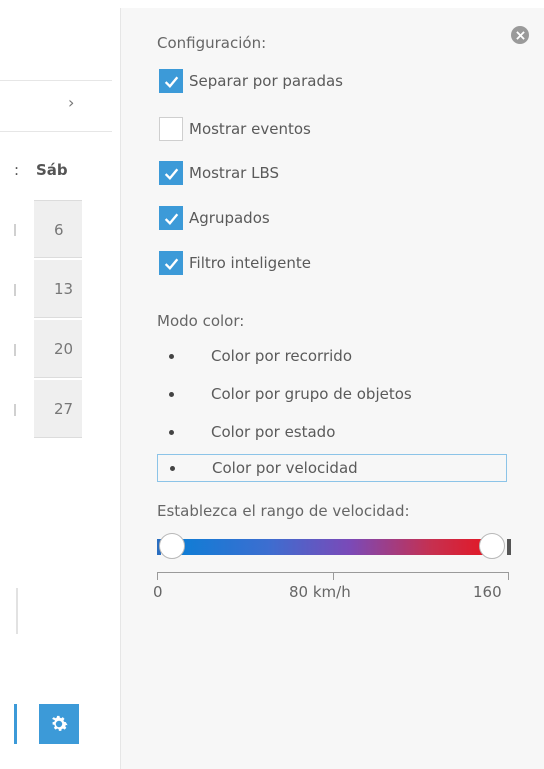  Describe the element at coordinates (266, 81) in the screenshot. I see `checkbox-label: Separar por paradas` at that location.